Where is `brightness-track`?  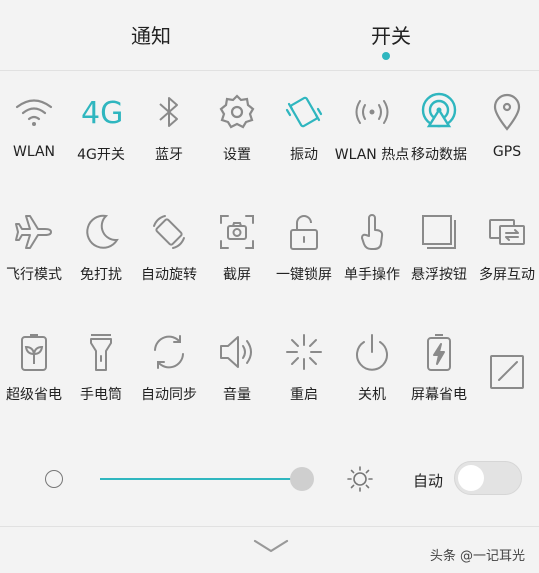 brightness-track is located at coordinates (201, 479).